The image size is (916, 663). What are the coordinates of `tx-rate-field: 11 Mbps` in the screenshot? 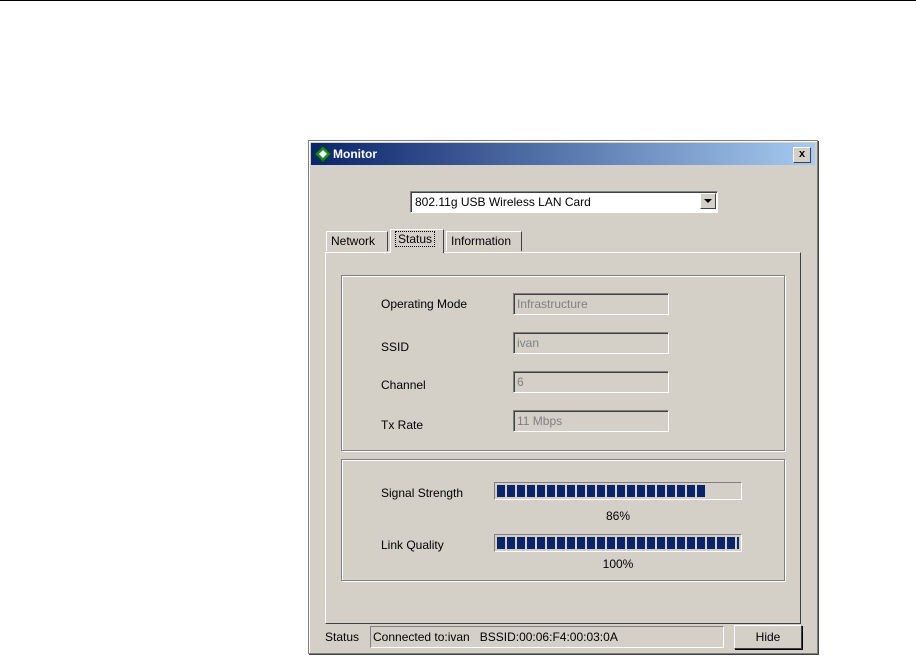 It's located at (591, 421).